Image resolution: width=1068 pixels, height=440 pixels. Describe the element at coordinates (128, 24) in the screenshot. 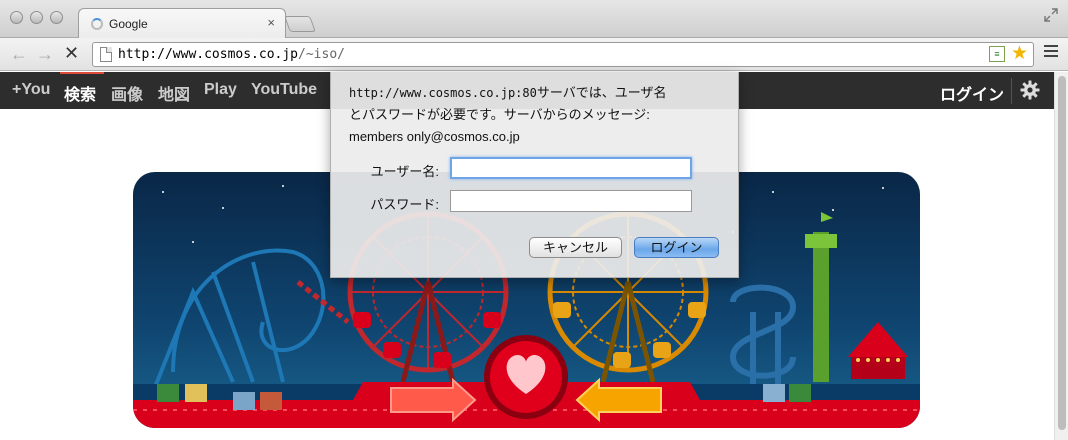

I see `tab-title: Google` at that location.